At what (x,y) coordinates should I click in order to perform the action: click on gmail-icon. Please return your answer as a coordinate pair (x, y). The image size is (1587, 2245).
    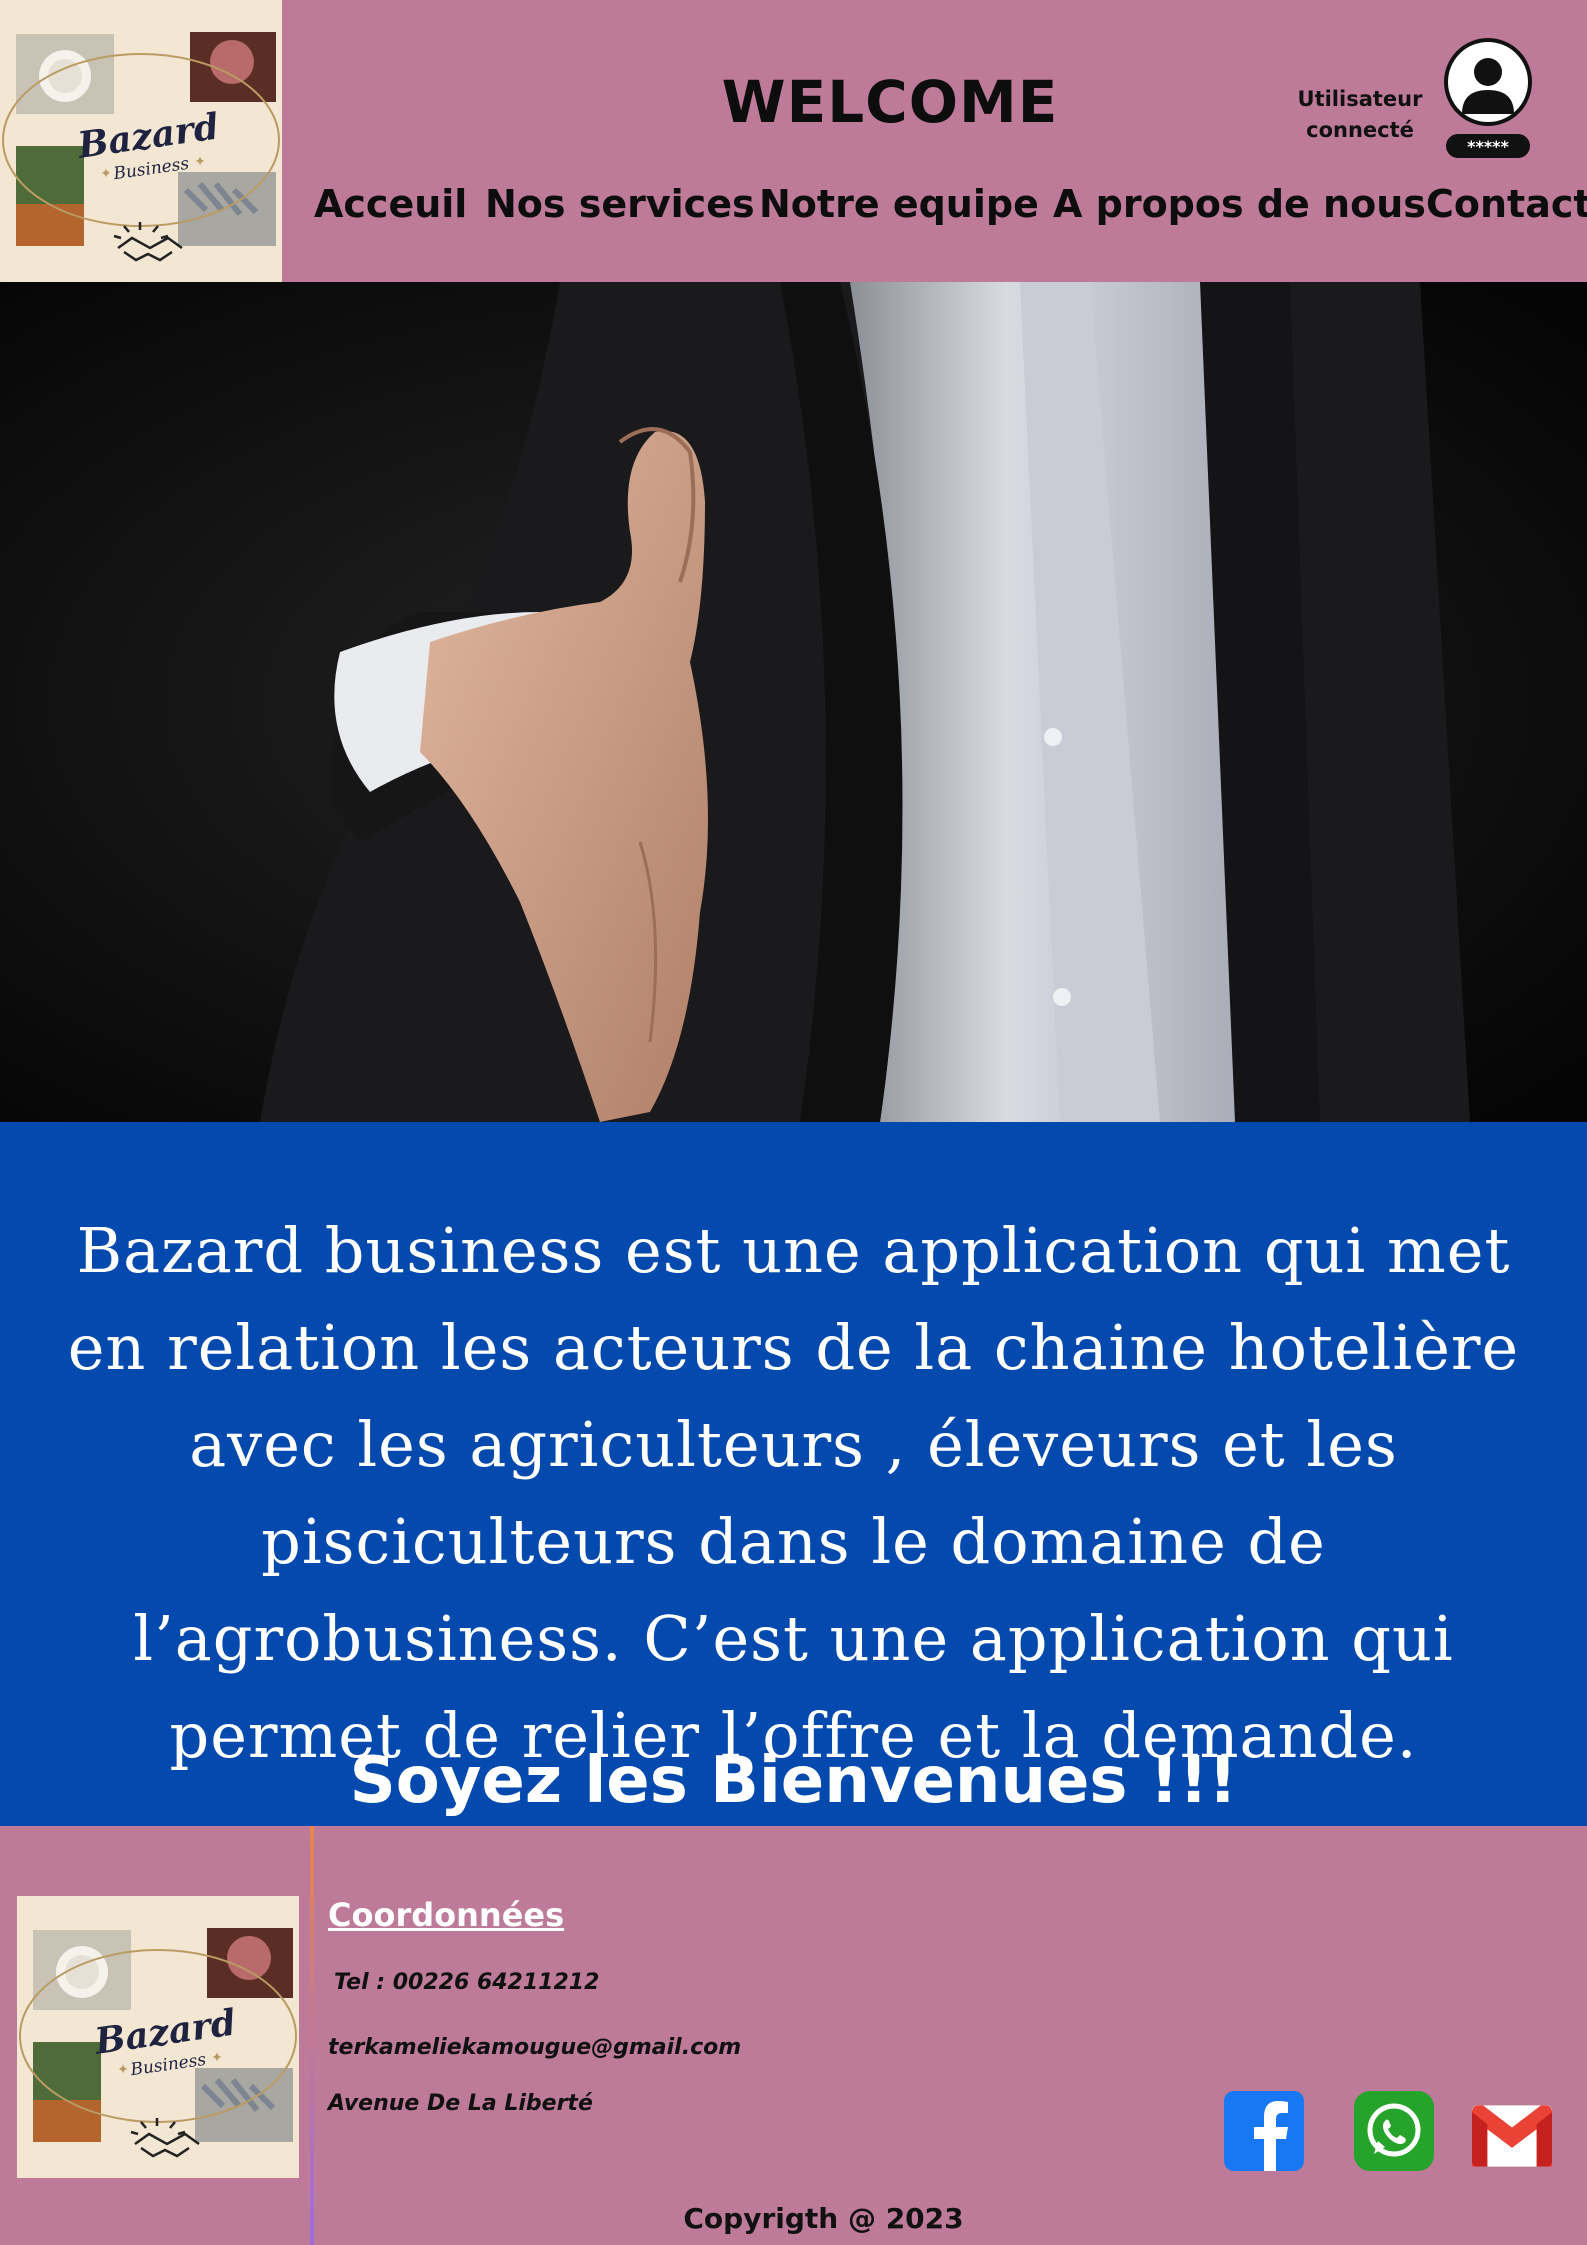
    Looking at the image, I should click on (1512, 2136).